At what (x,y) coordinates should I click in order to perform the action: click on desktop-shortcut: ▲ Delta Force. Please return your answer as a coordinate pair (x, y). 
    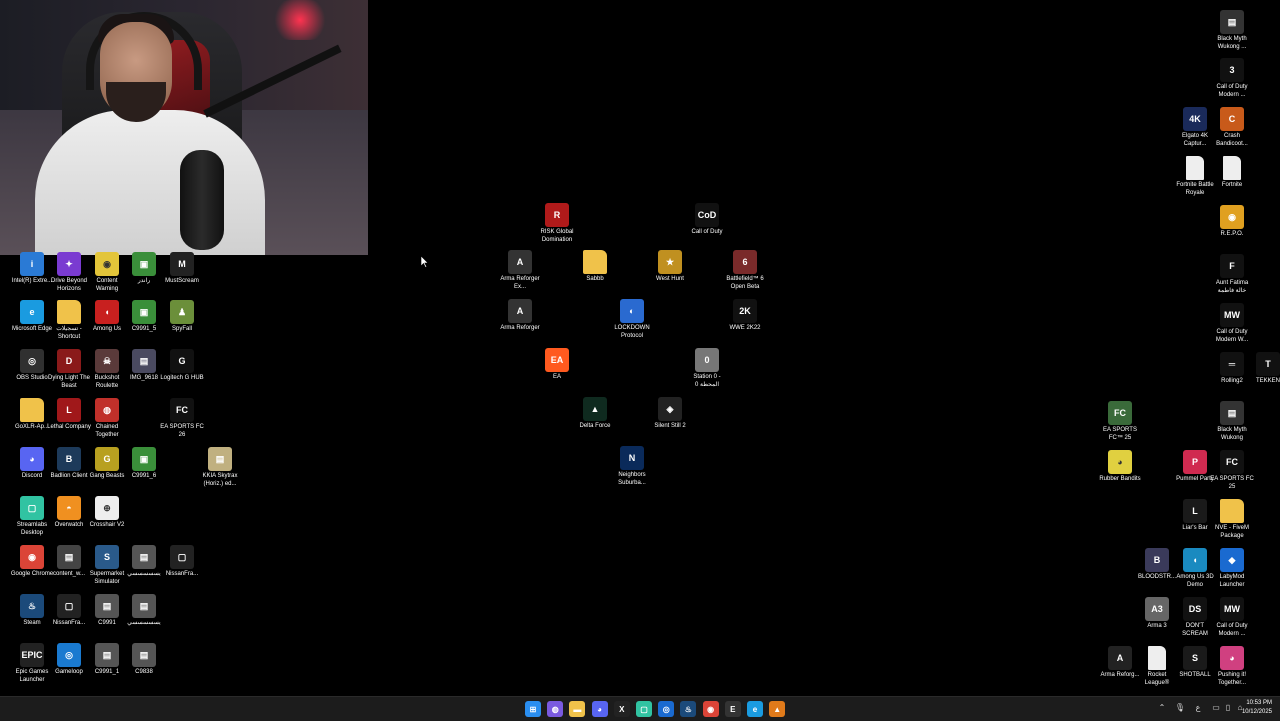
    Looking at the image, I should click on (595, 414).